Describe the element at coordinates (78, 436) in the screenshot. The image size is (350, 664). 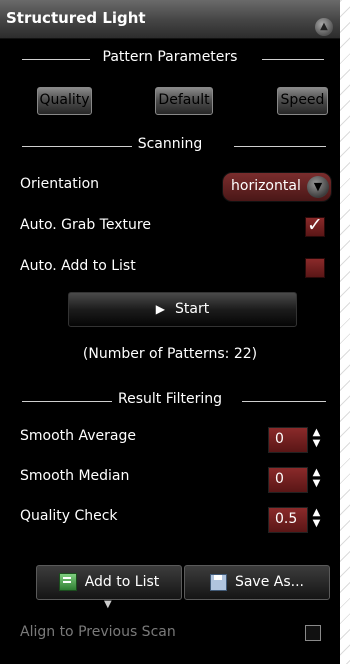
I see `smooth-average-label: Smooth Average` at that location.